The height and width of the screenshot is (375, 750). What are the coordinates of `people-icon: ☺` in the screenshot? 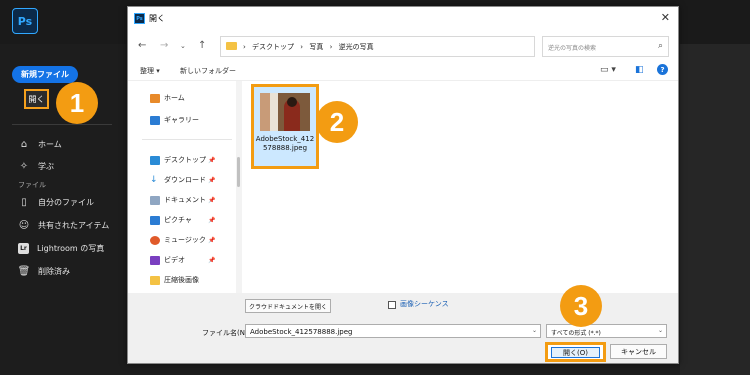 It's located at (24, 225).